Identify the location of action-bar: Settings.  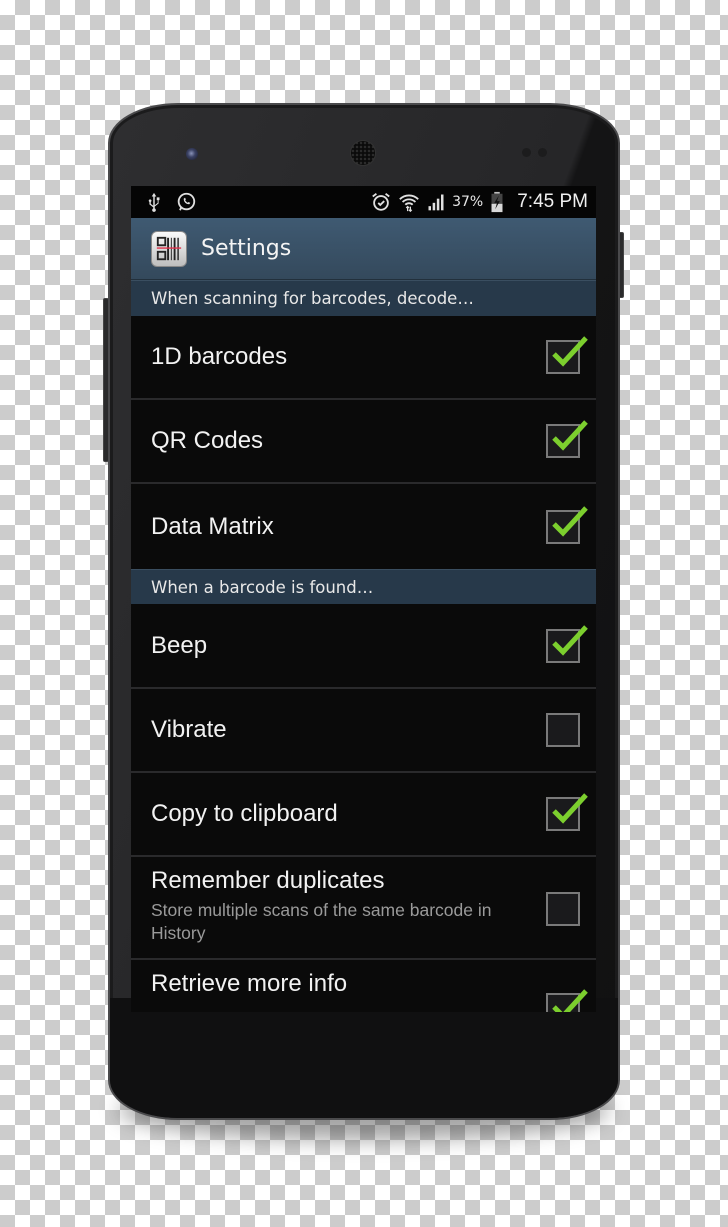
(363, 249).